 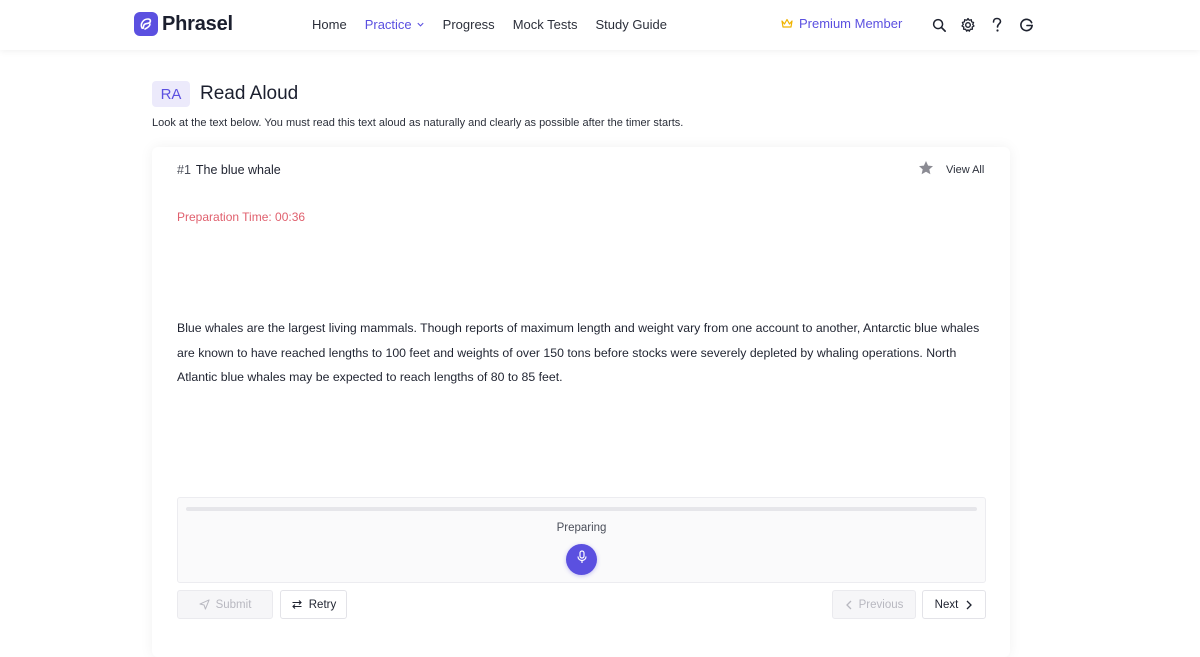 I want to click on question-heading: #1 The blue whale, so click(x=229, y=170).